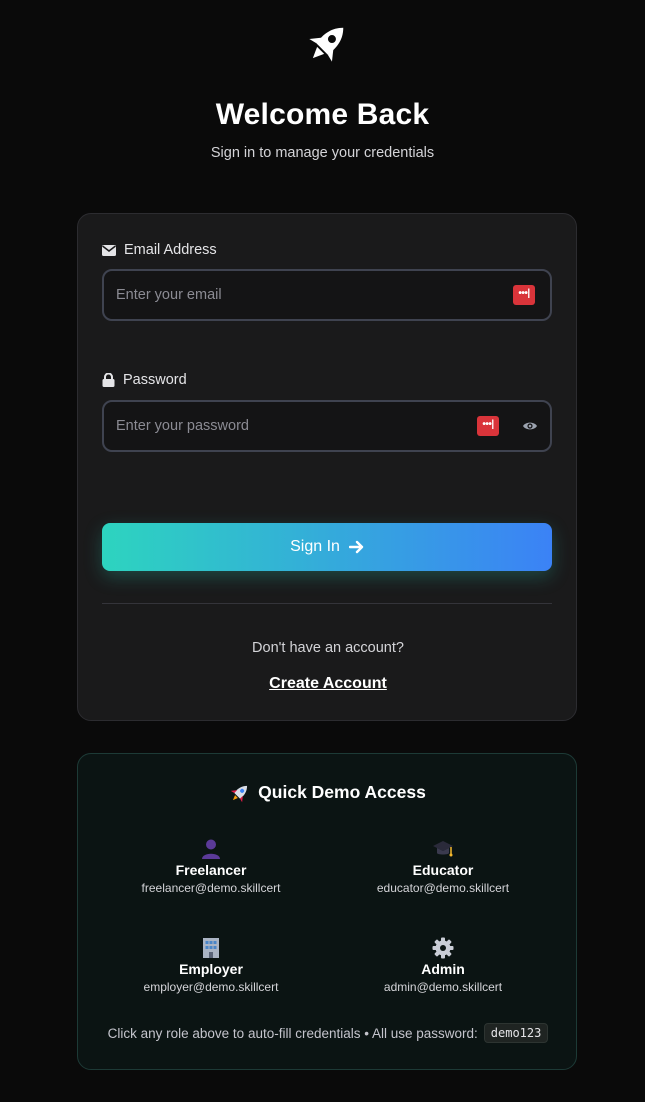 This screenshot has height=1102, width=645. I want to click on role-name: Admin, so click(443, 969).